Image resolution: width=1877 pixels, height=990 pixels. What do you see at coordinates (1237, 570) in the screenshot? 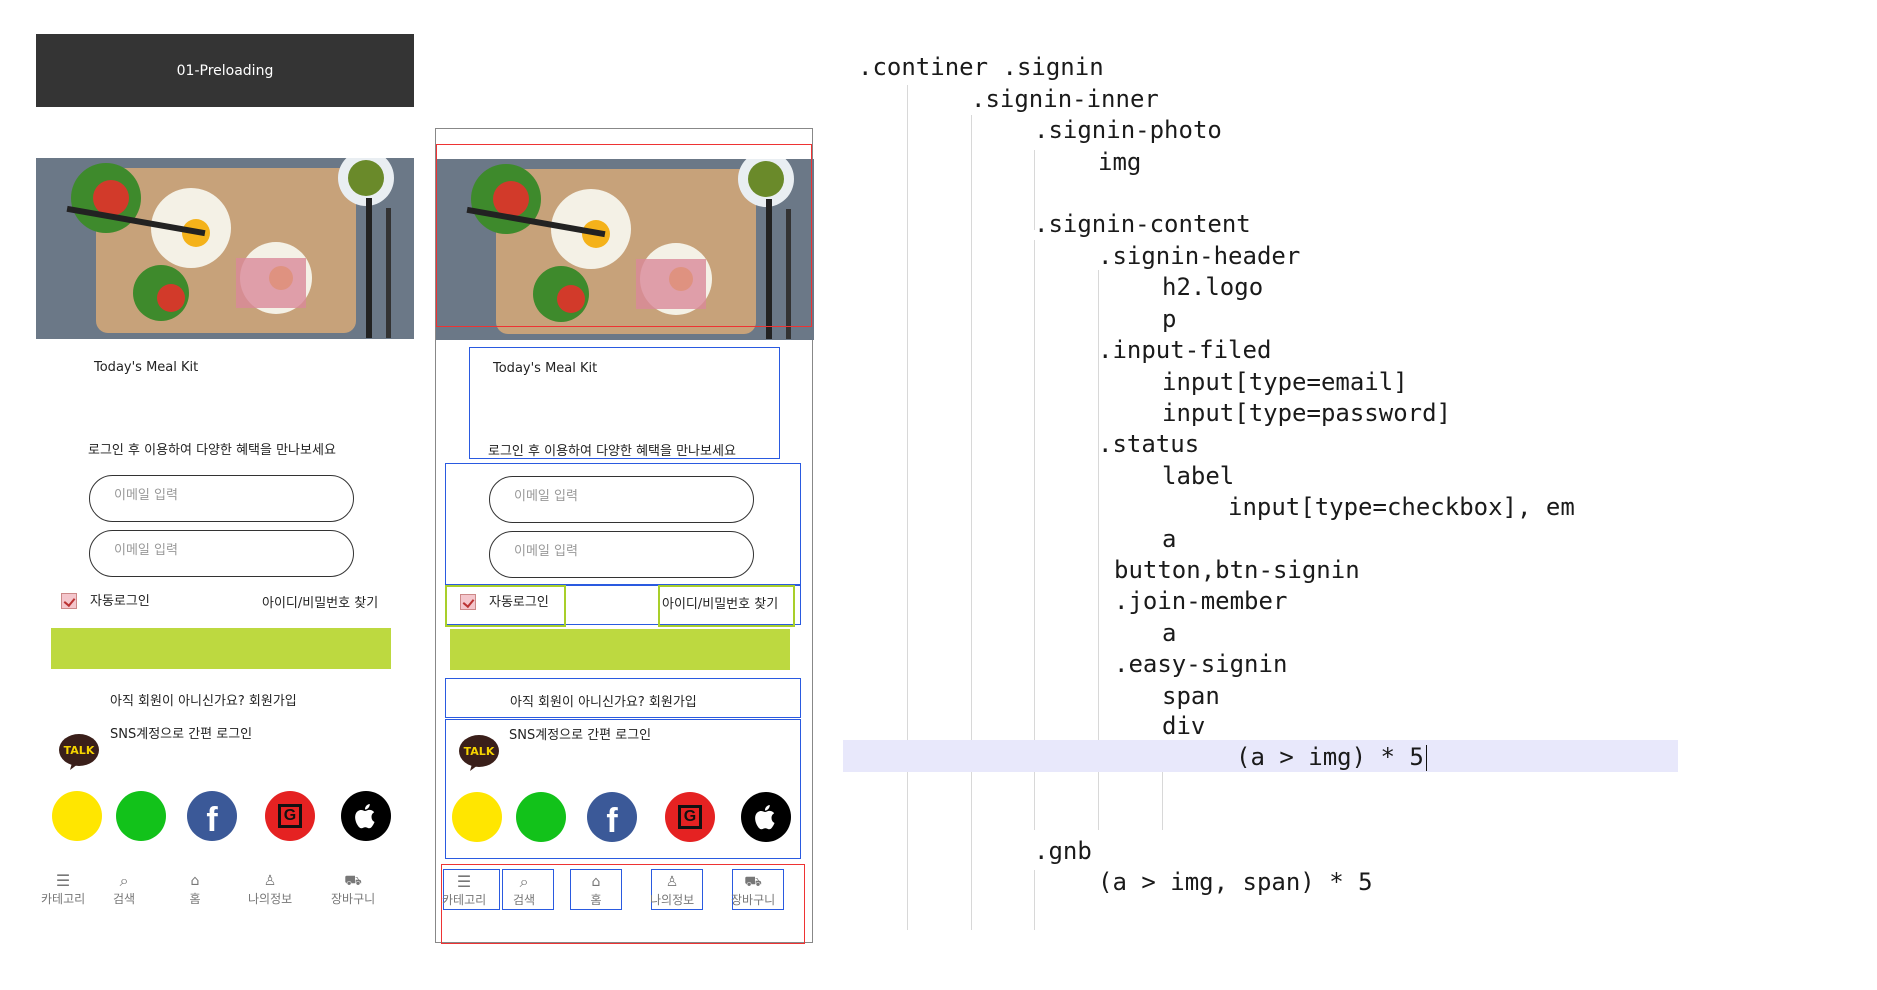
I see `code-line: button,btn-signin` at bounding box center [1237, 570].